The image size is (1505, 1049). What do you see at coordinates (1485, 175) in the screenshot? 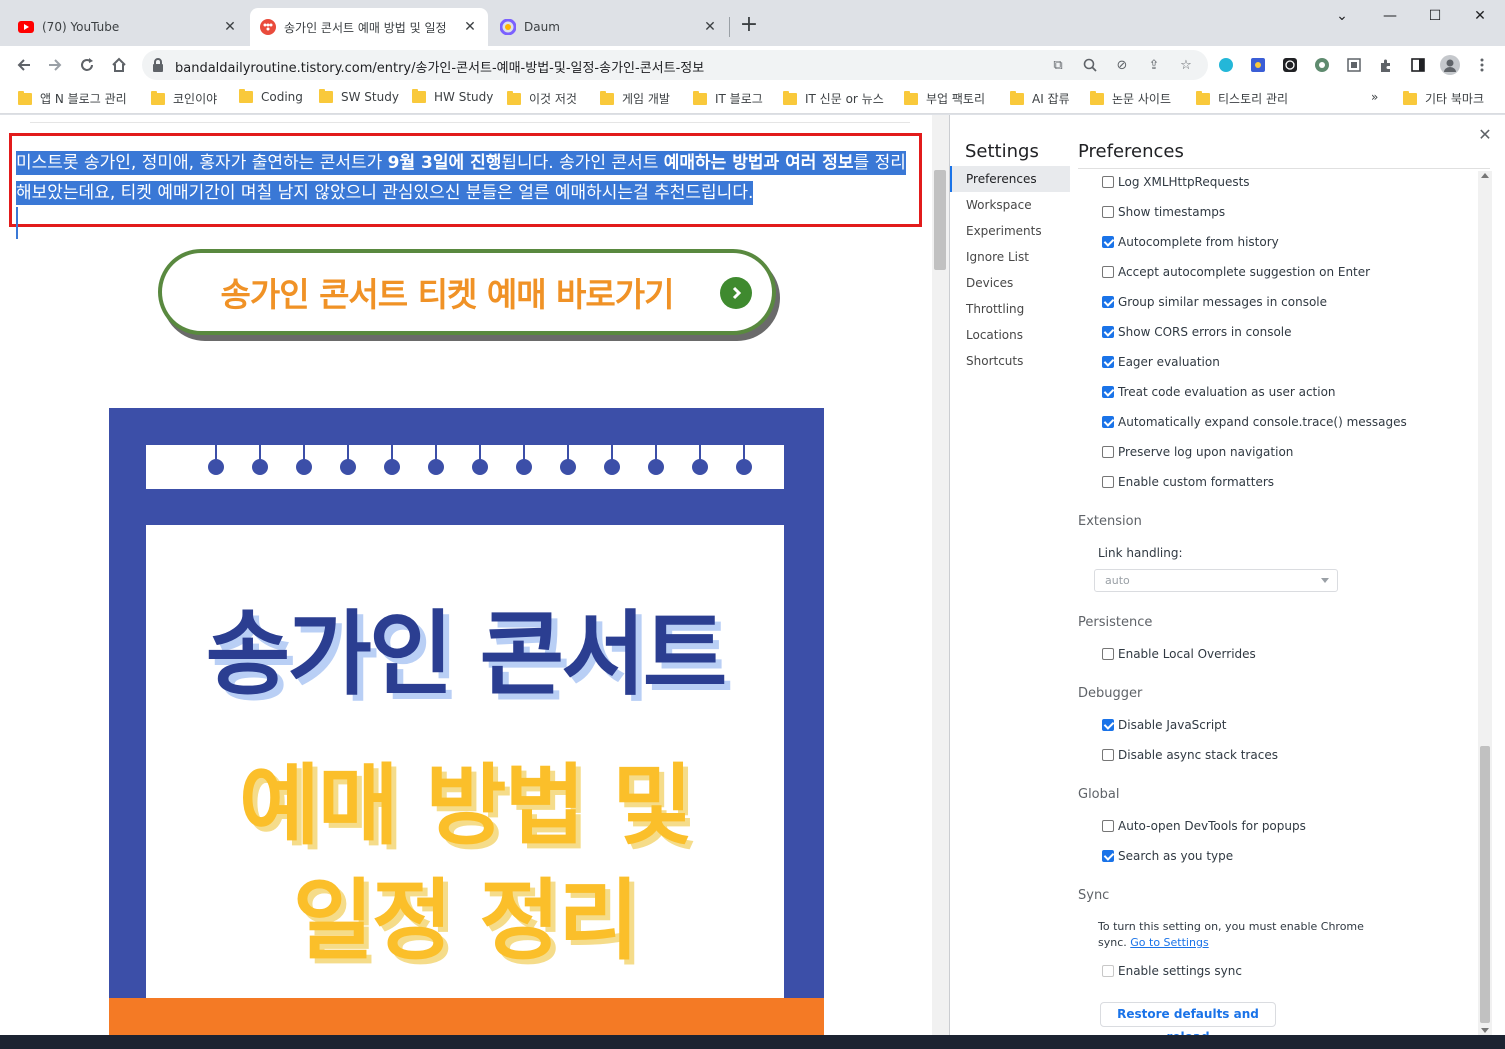
I see `scroll-up-icon` at bounding box center [1485, 175].